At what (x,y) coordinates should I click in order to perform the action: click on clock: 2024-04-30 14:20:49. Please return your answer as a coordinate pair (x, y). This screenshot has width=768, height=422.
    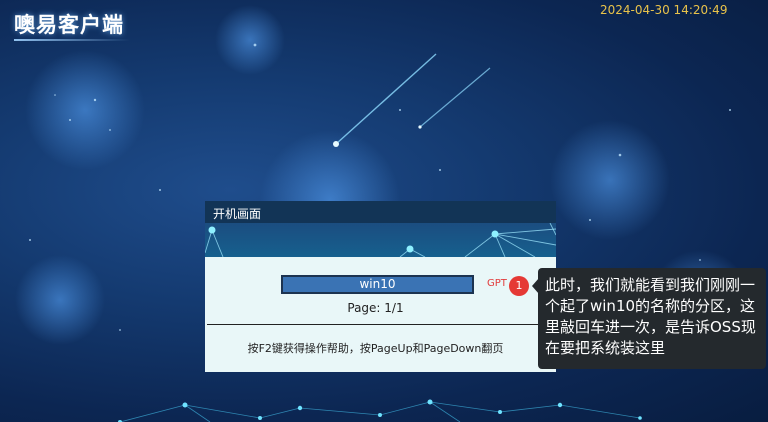
    Looking at the image, I should click on (664, 10).